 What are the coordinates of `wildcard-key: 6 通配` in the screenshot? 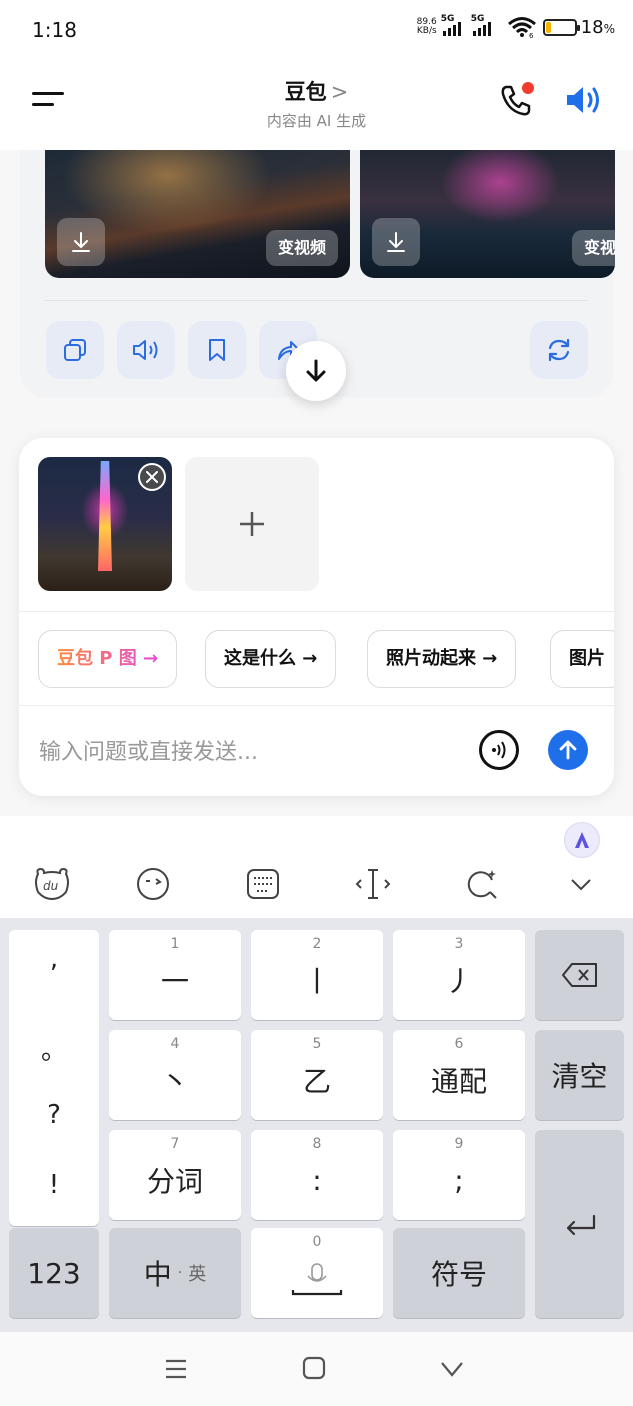 It's located at (459, 1075).